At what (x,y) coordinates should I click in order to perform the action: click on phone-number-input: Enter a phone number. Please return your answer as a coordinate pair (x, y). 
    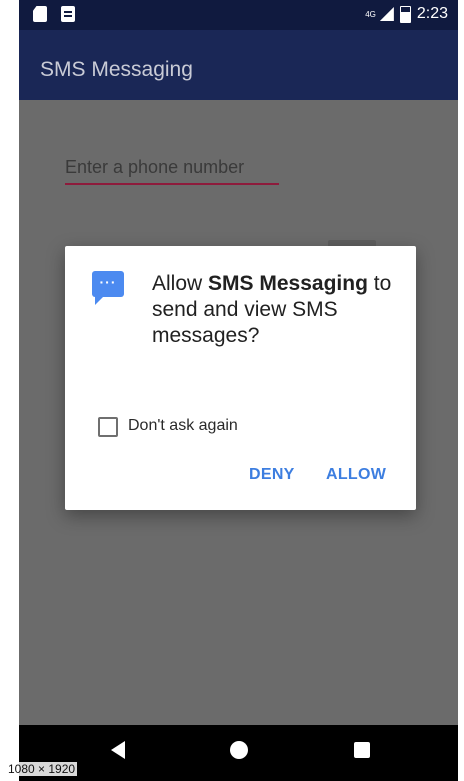
    Looking at the image, I should click on (172, 169).